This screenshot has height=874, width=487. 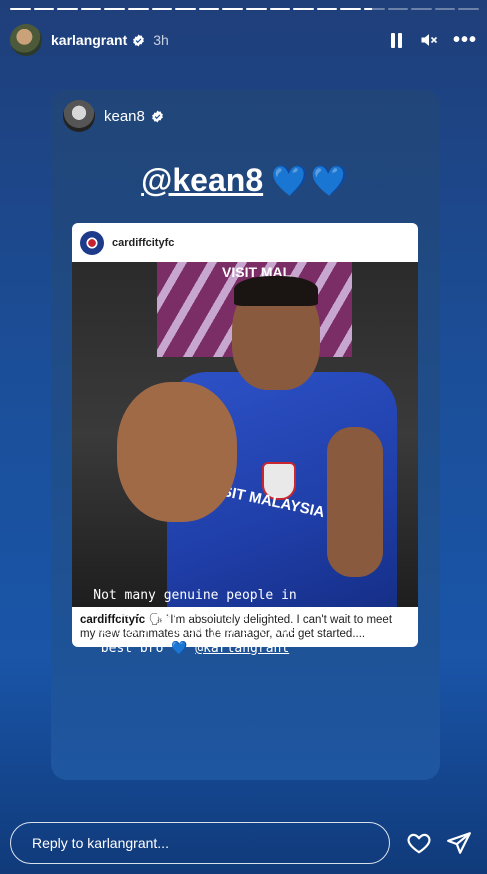 What do you see at coordinates (396, 40) in the screenshot?
I see `pause-icon` at bounding box center [396, 40].